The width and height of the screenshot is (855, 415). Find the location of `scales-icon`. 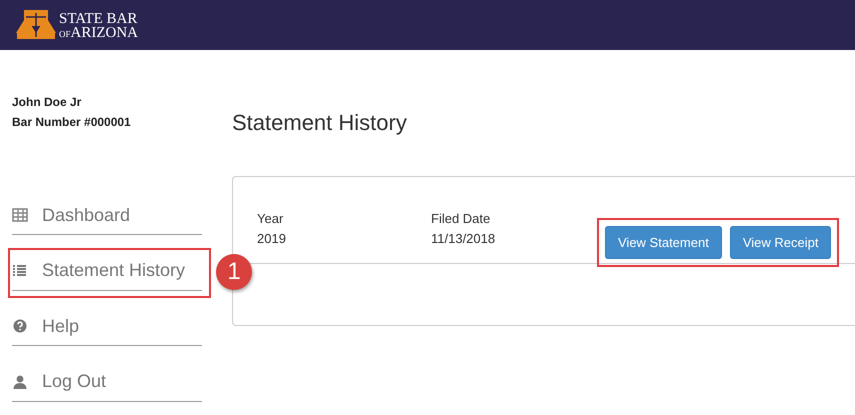

scales-icon is located at coordinates (36, 25).